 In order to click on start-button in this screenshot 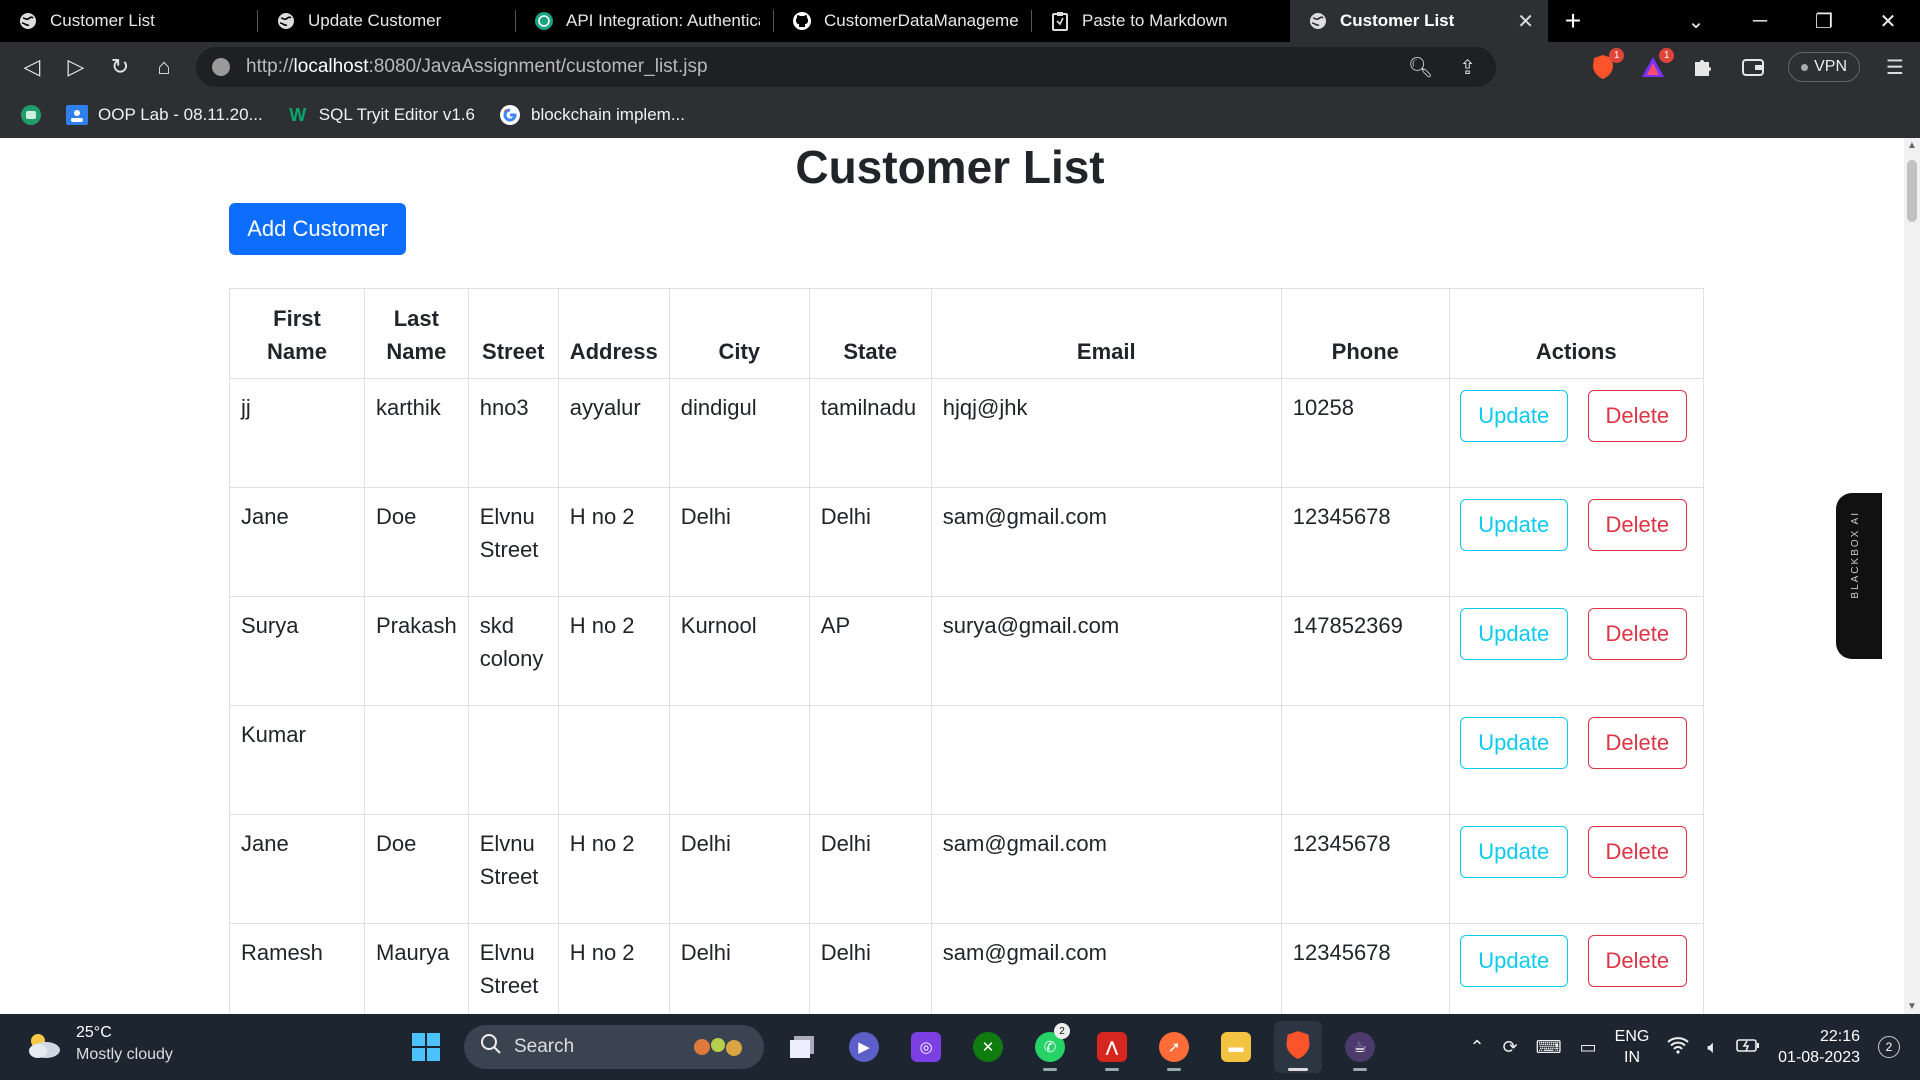, I will do `click(426, 1047)`.